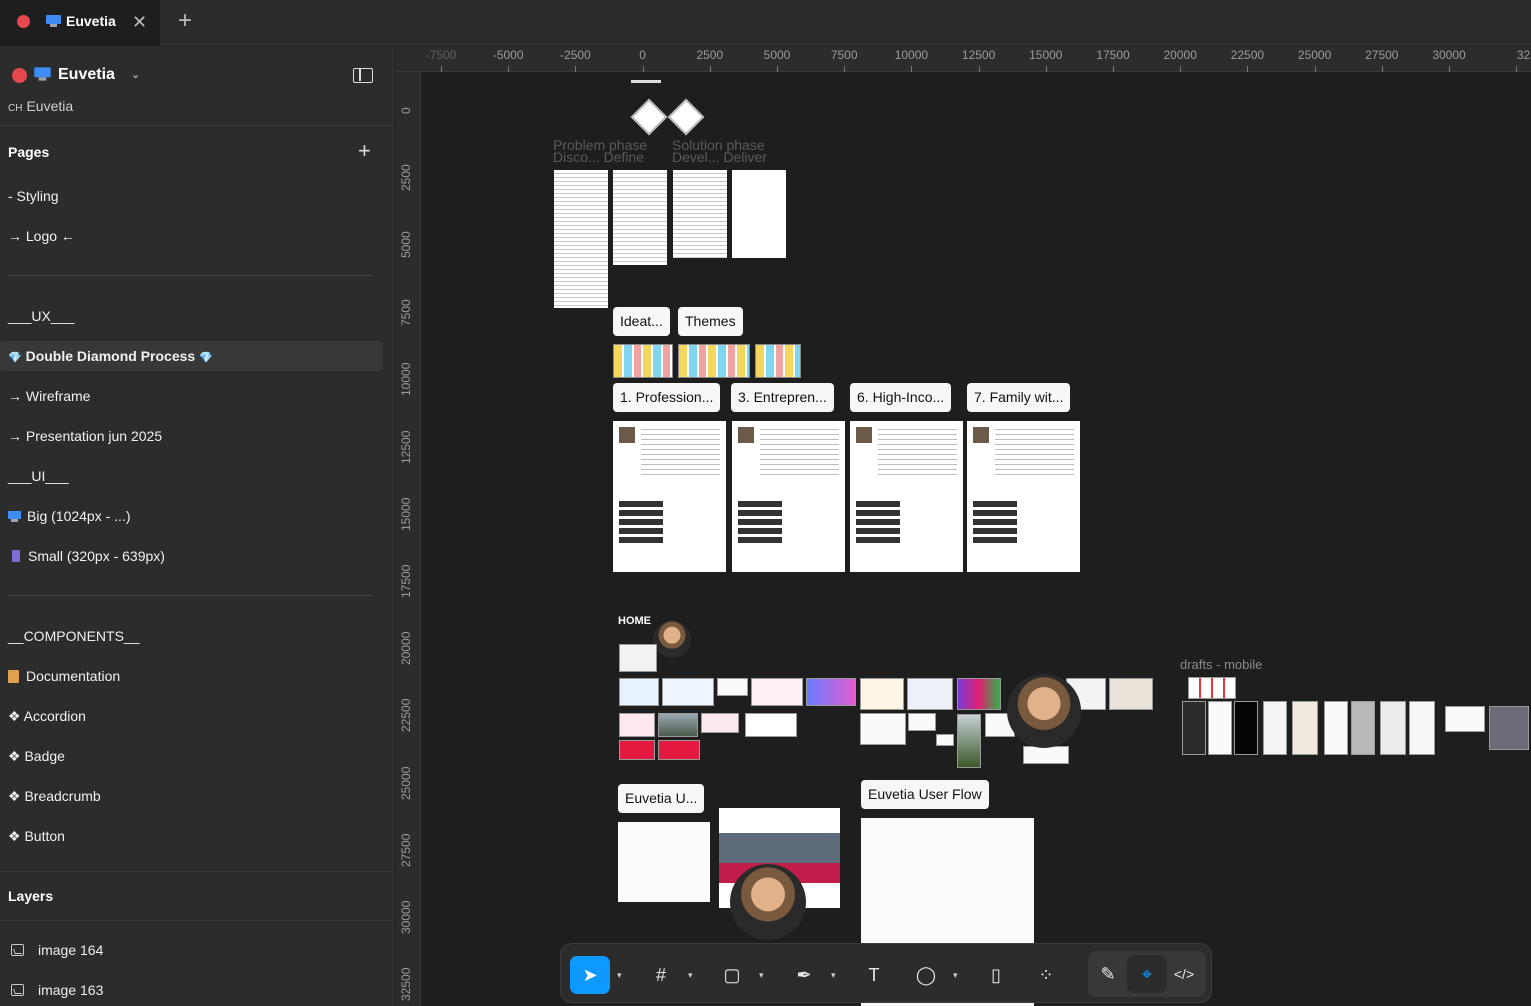 The width and height of the screenshot is (1531, 1006). Describe the element at coordinates (191, 676) in the screenshot. I see `page-item-documentation: Documentation` at that location.